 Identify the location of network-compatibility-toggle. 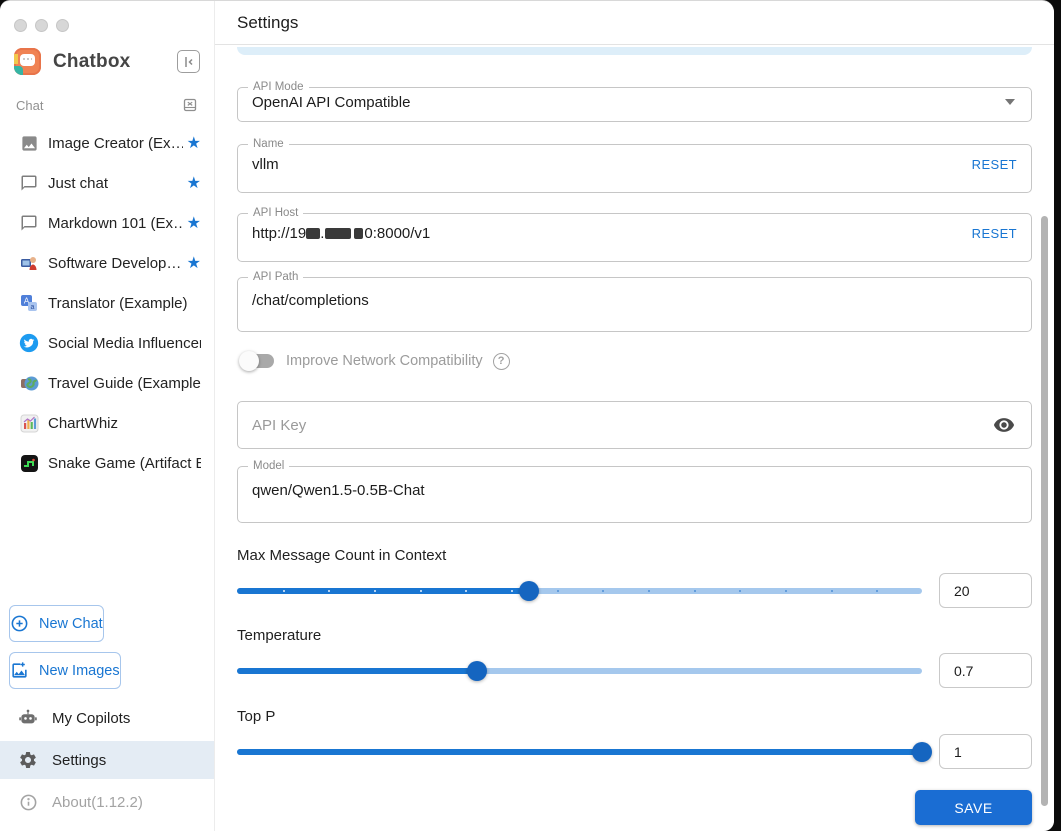
(257, 361).